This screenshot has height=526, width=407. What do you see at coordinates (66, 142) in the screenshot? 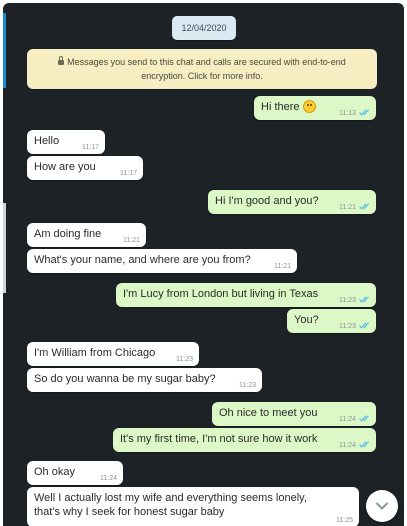
I see `incoming-message: Hello 11:17` at bounding box center [66, 142].